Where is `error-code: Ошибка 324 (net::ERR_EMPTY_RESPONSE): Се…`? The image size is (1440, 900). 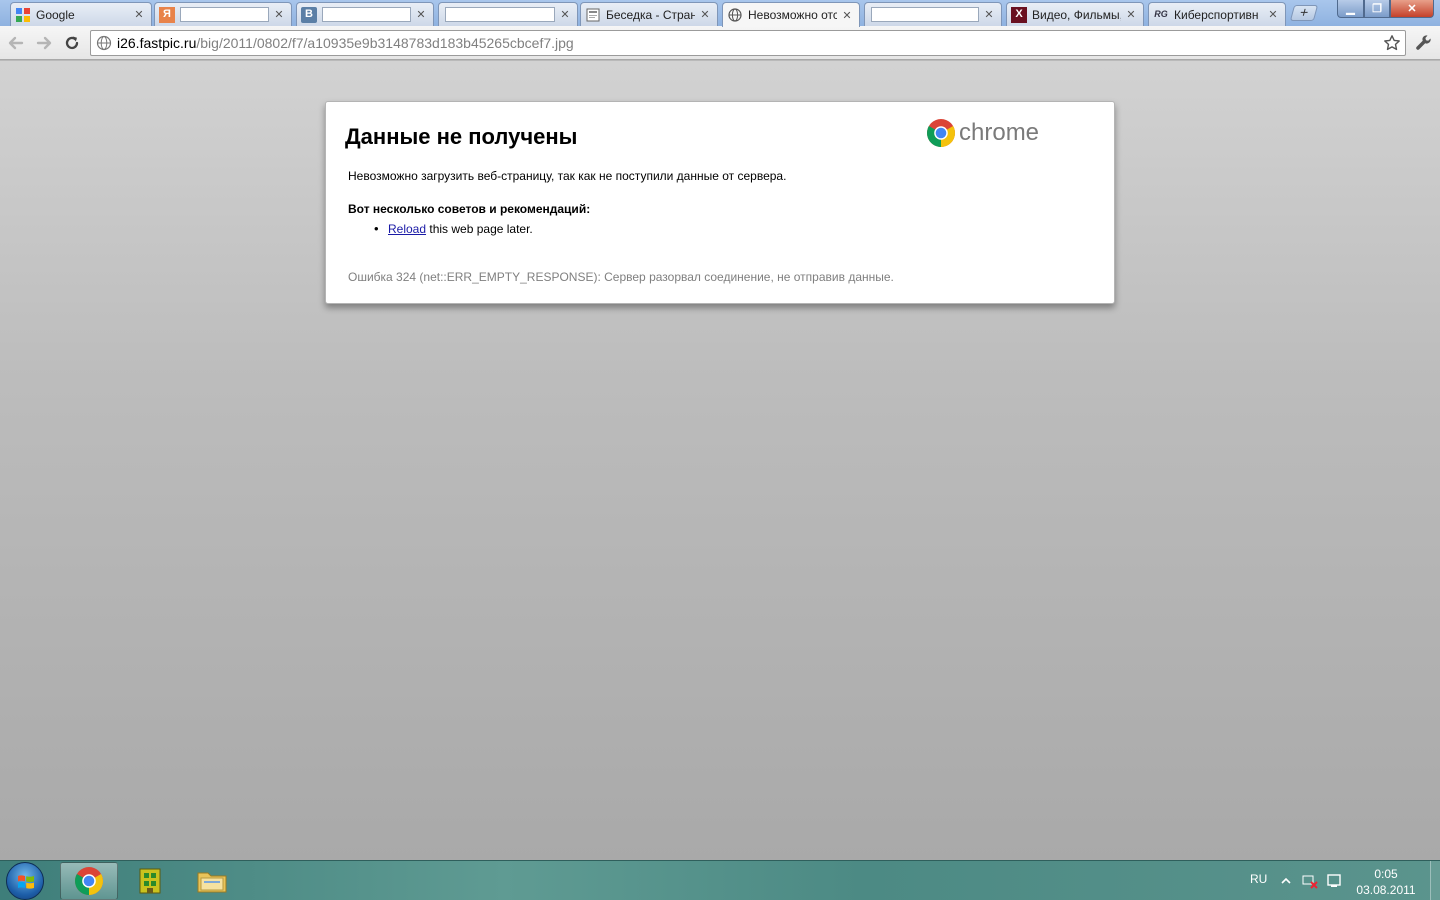 error-code: Ошибка 324 (net::ERR_EMPTY_RESPONSE): Се… is located at coordinates (621, 277).